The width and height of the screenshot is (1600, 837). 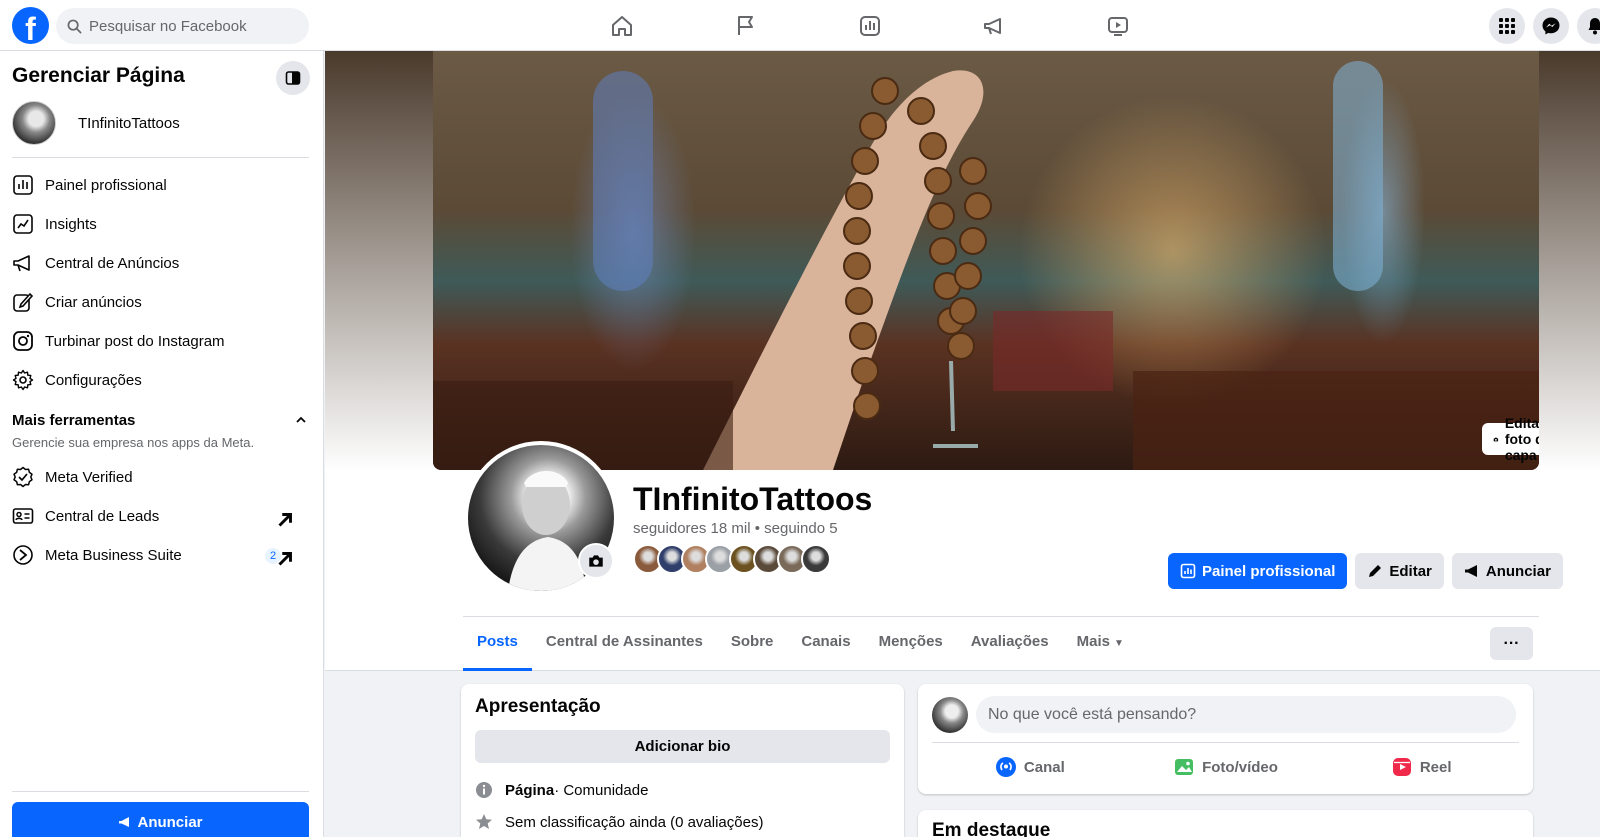 I want to click on flag-icon, so click(x=745, y=25).